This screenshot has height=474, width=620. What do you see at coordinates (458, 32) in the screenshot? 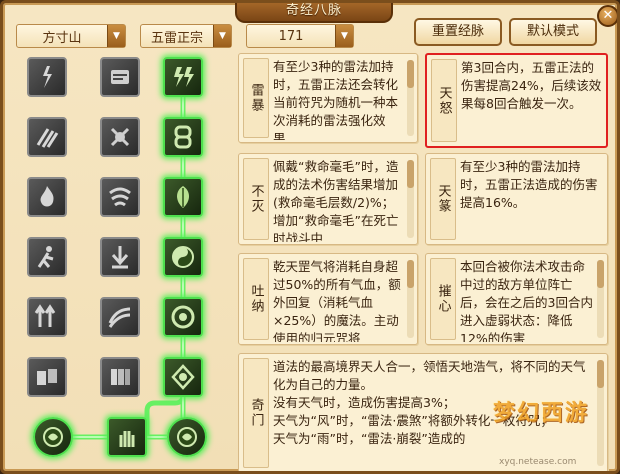
I see `reset-meridian-button: 重置经脉` at bounding box center [458, 32].